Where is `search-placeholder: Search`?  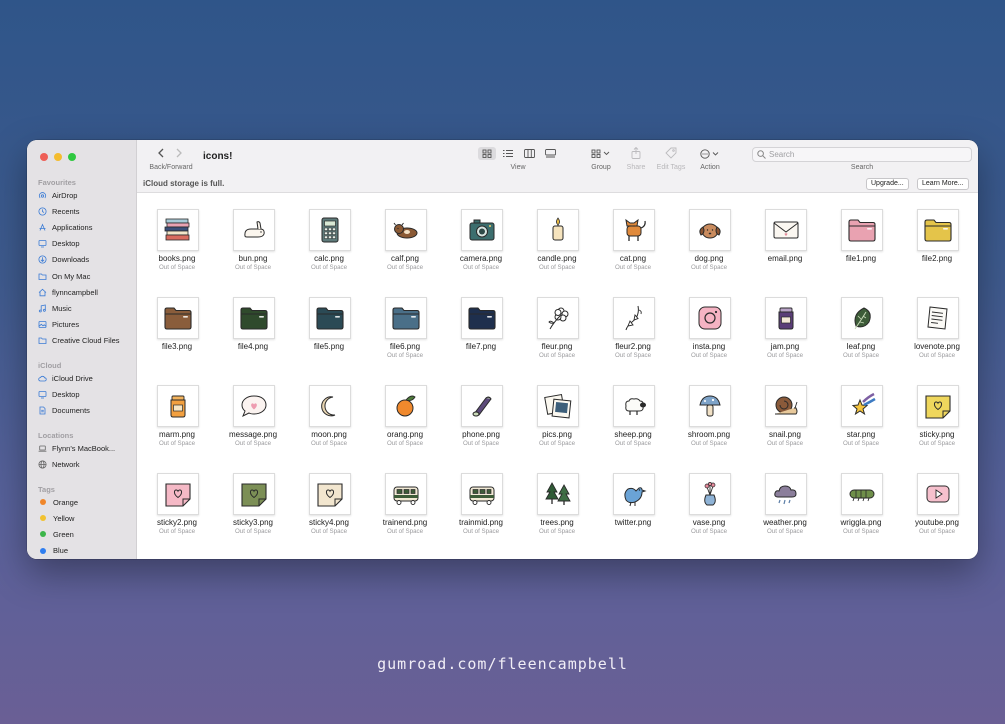 search-placeholder: Search is located at coordinates (781, 154).